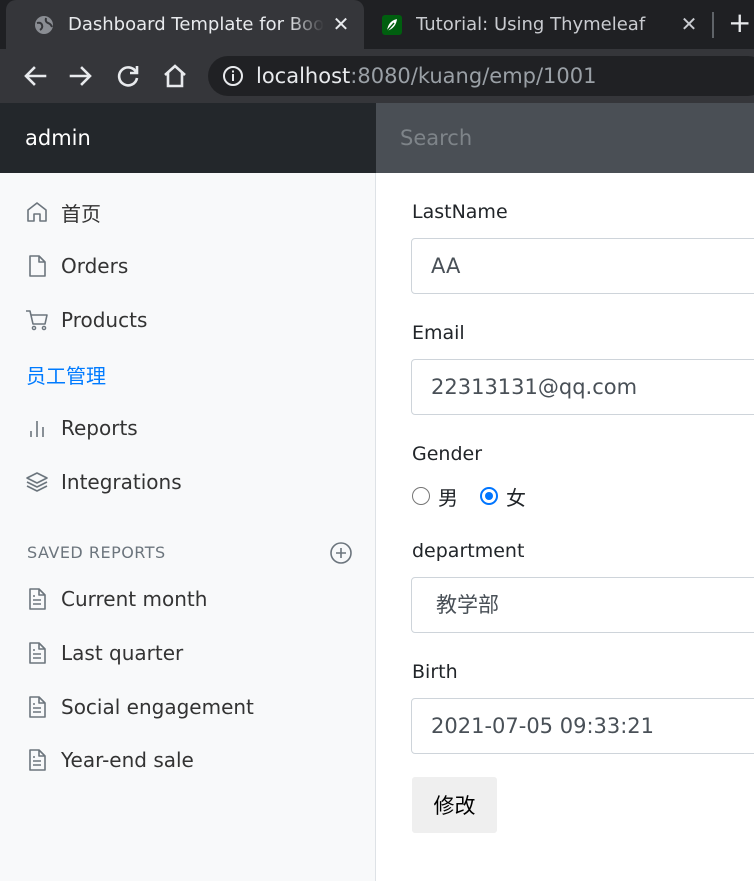 The image size is (754, 881). Describe the element at coordinates (582, 266) in the screenshot. I see `lastname-field: AA` at that location.